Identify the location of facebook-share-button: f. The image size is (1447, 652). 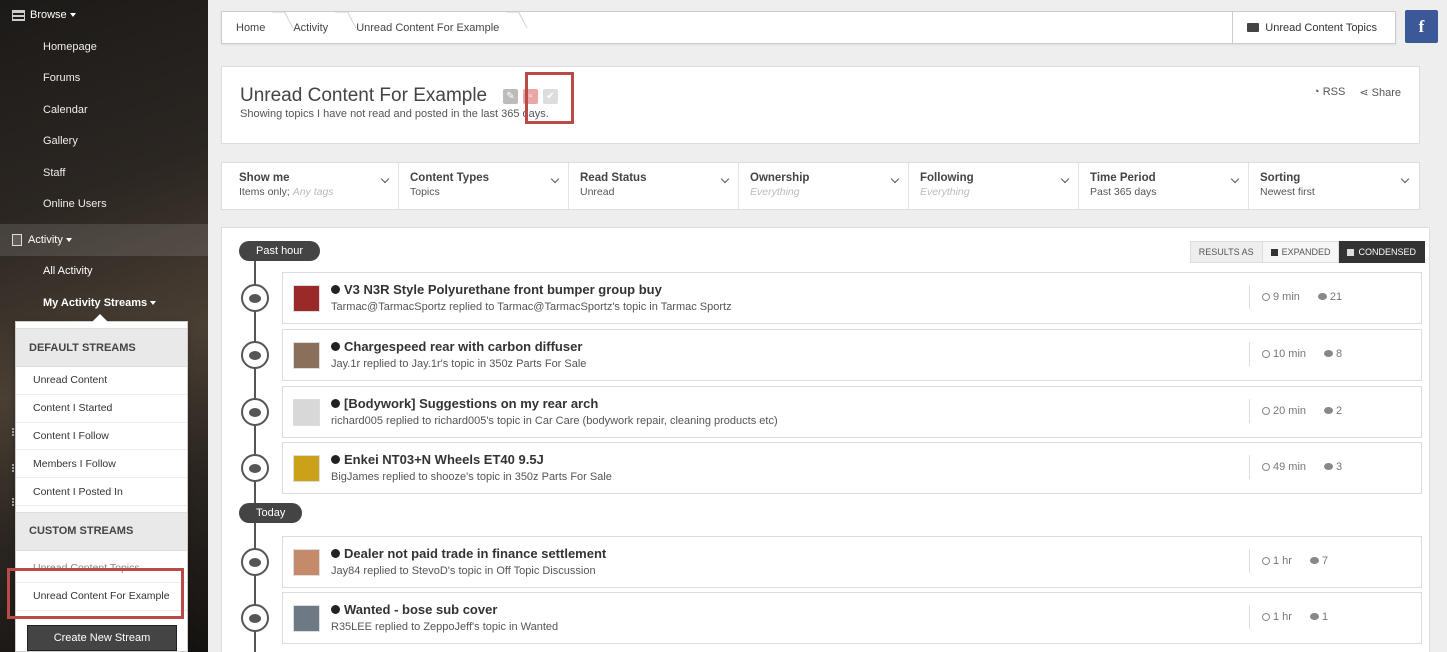
(1421, 26).